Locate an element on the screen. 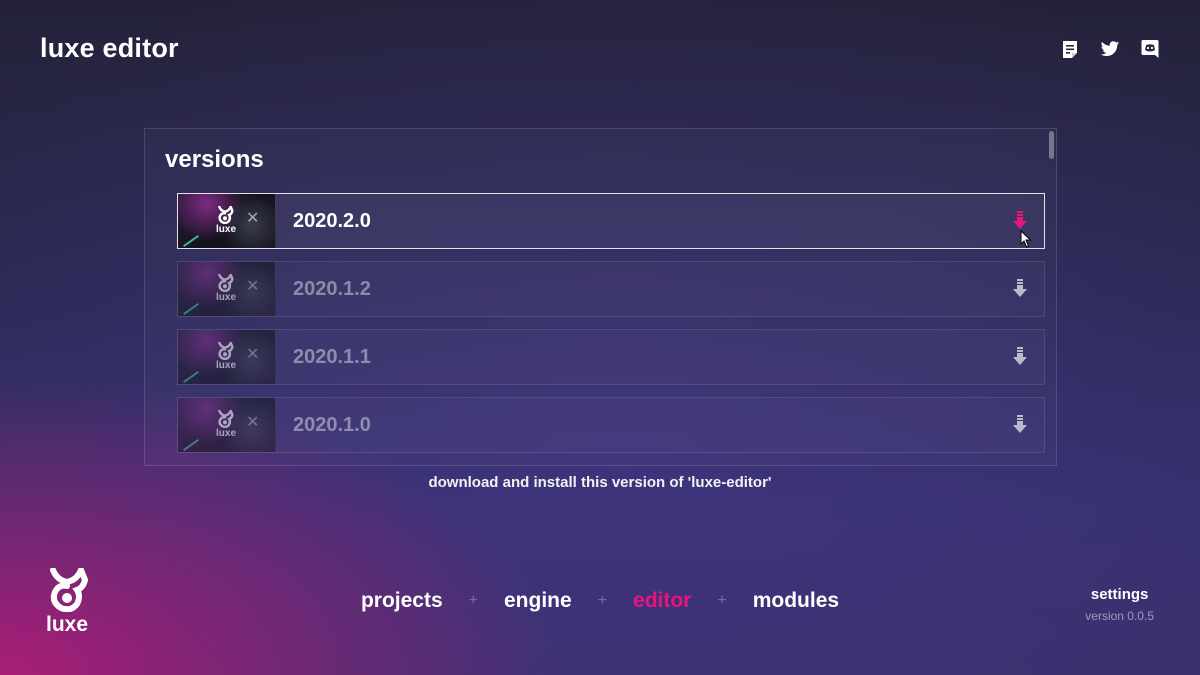  version-row: luxe ✕ 2020.2.0 is located at coordinates (611, 221).